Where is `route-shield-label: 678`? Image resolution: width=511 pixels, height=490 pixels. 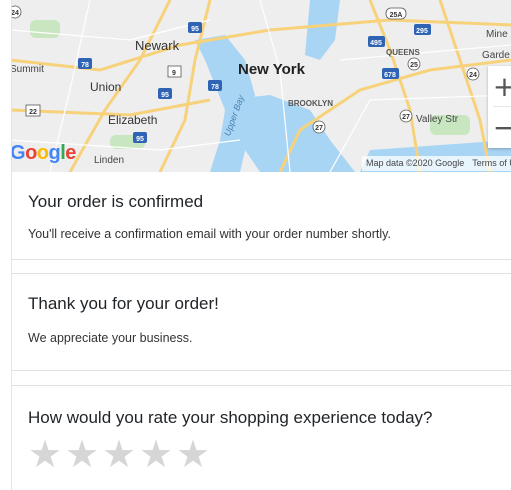
route-shield-label: 678 is located at coordinates (390, 75).